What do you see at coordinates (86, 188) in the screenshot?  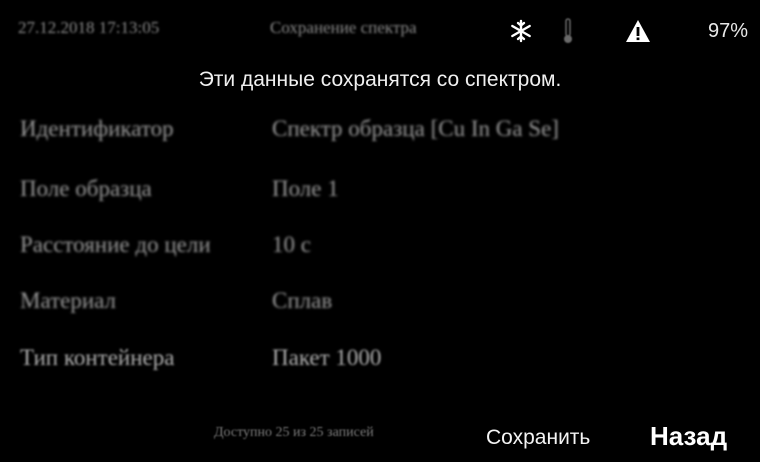 I see `field-label: Поле образца` at bounding box center [86, 188].